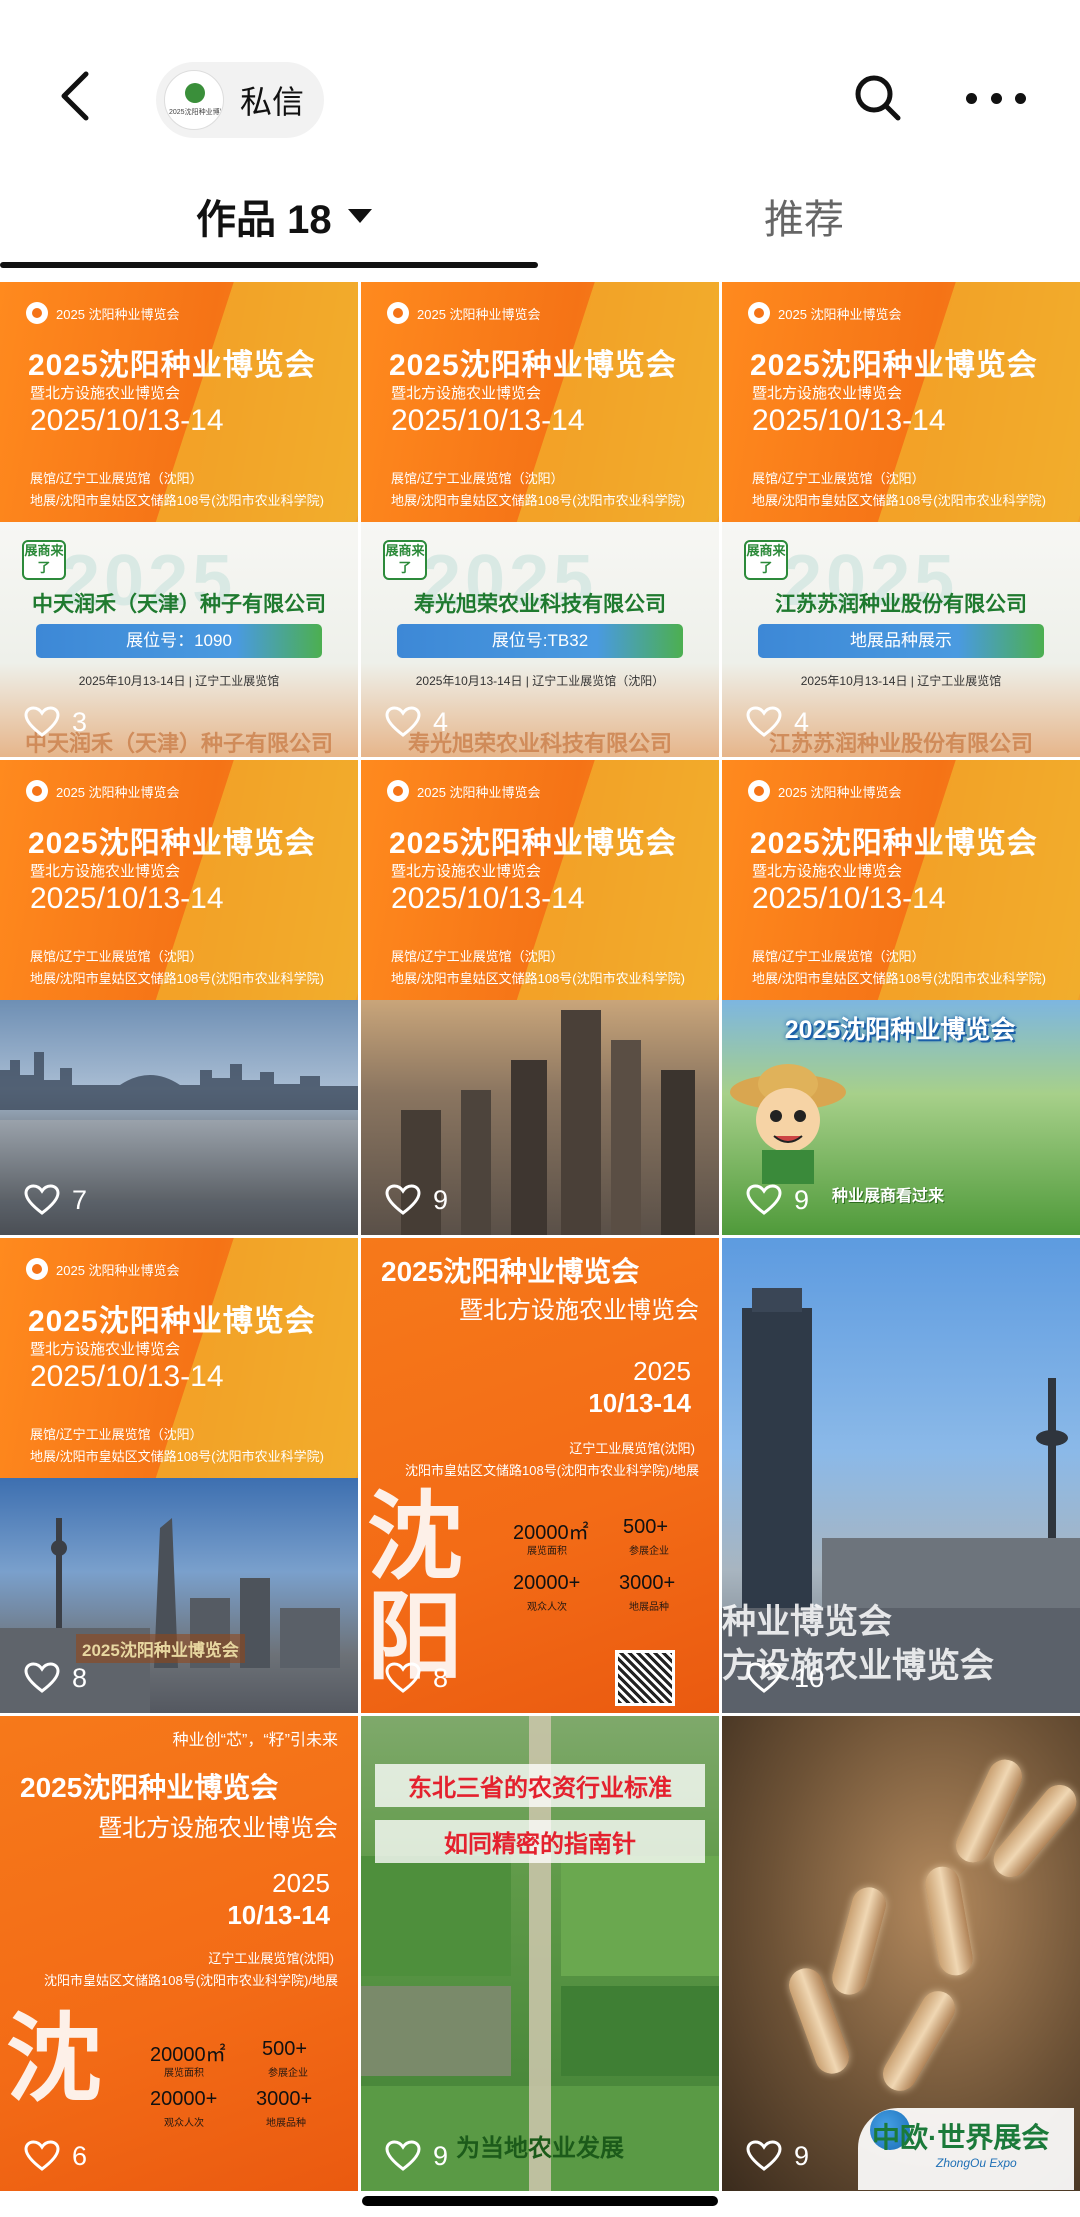 This screenshot has height=2217, width=1080. I want to click on top-bar: 2025沈阳种业博览会 私信, so click(540, 95).